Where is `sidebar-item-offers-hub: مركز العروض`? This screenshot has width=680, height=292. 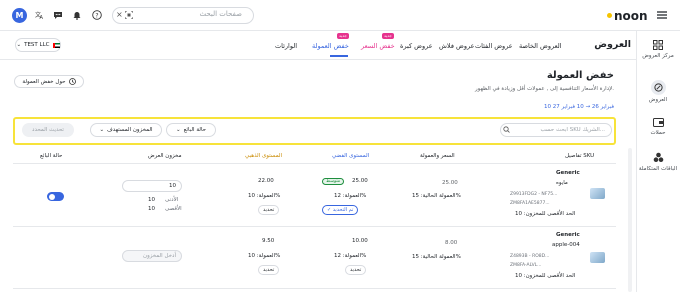 sidebar-item-offers-hub: مركز العروض is located at coordinates (658, 49).